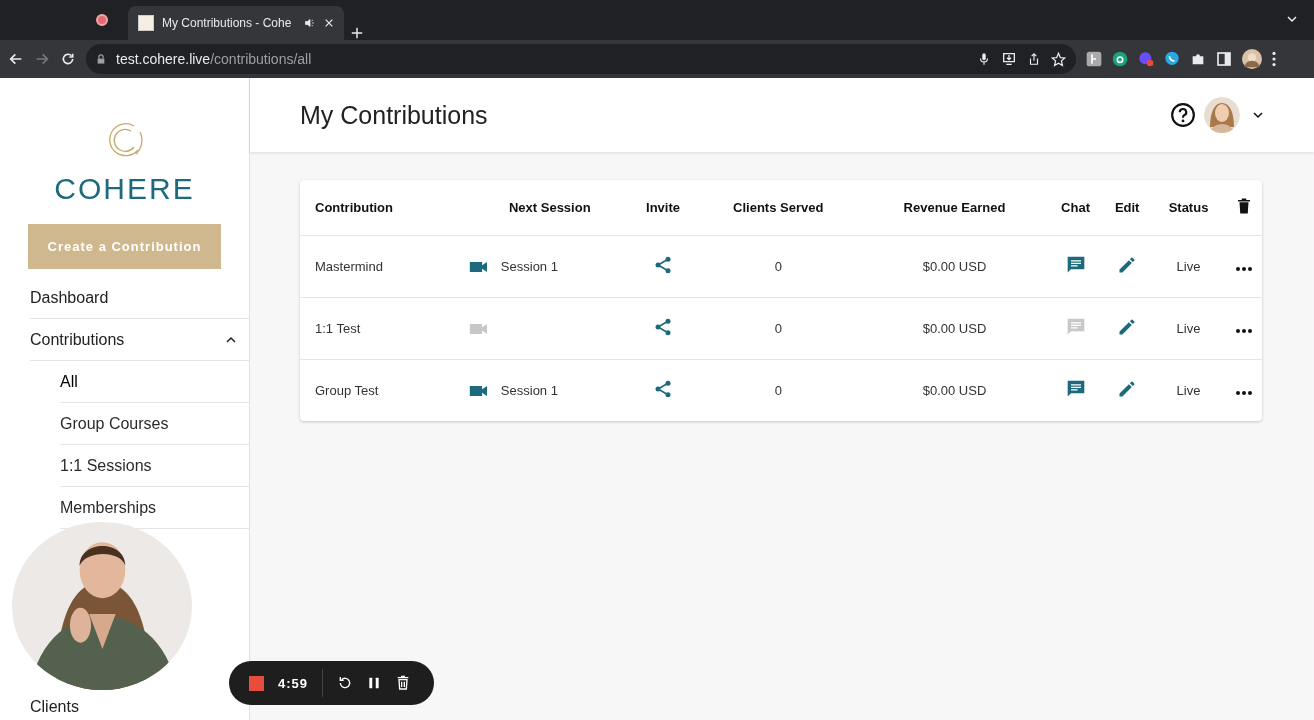 This screenshot has width=1314, height=720. What do you see at coordinates (1127, 207) in the screenshot?
I see `column-header: Edit` at bounding box center [1127, 207].